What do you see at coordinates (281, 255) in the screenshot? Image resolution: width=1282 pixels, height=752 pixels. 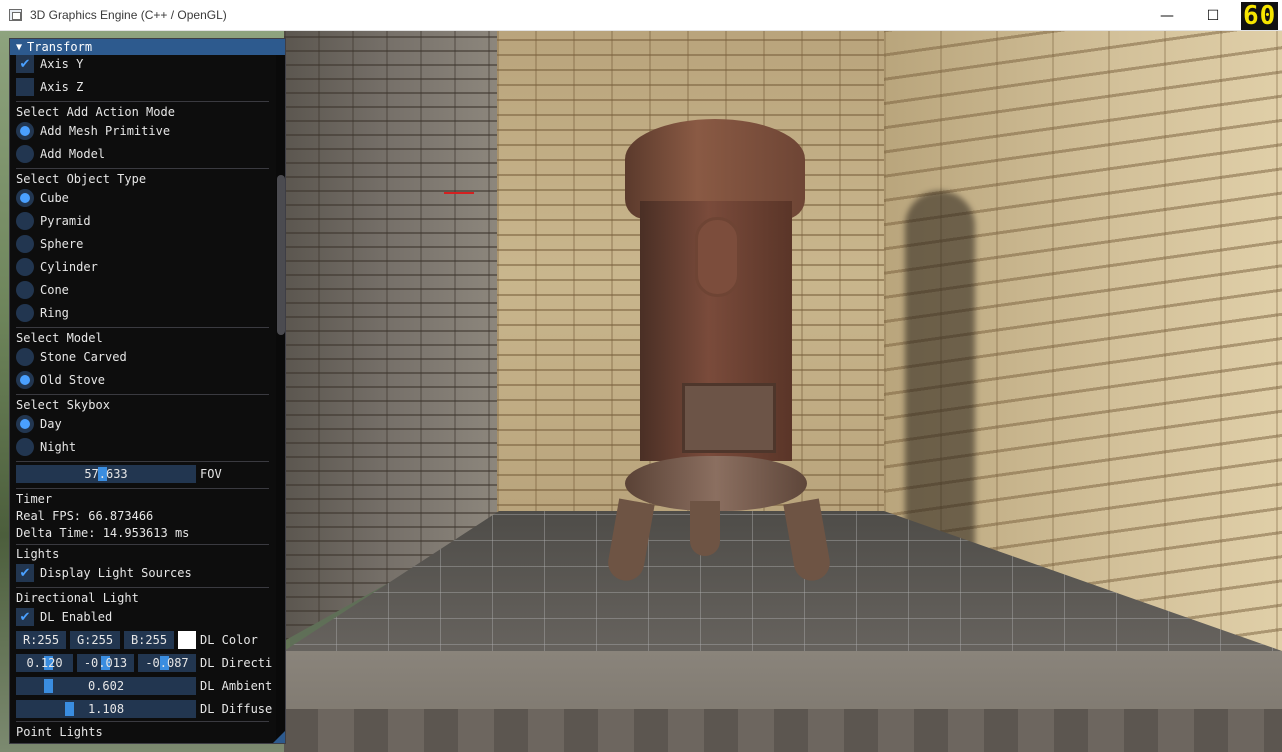 I see `scrollbar-thumb` at bounding box center [281, 255].